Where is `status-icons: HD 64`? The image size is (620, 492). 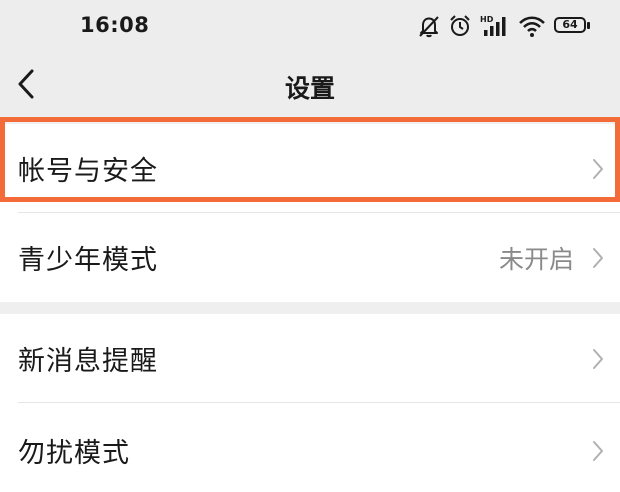
status-icons: HD 64 is located at coordinates (505, 26).